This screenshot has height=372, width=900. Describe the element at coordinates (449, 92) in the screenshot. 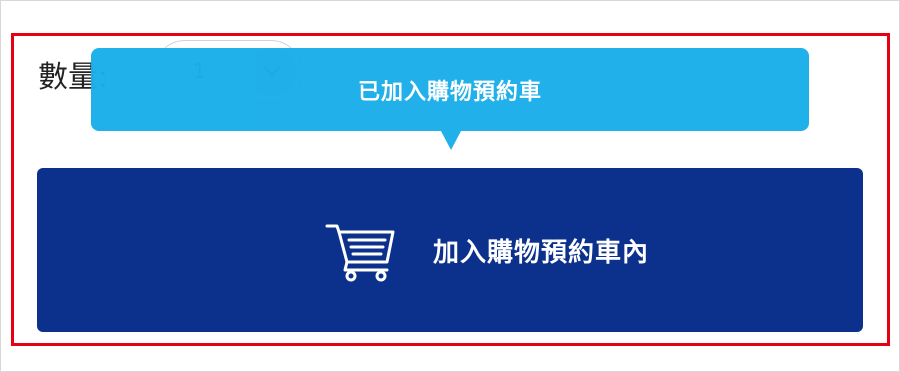

I see `tooltip-message: 已加入購物預約車` at that location.